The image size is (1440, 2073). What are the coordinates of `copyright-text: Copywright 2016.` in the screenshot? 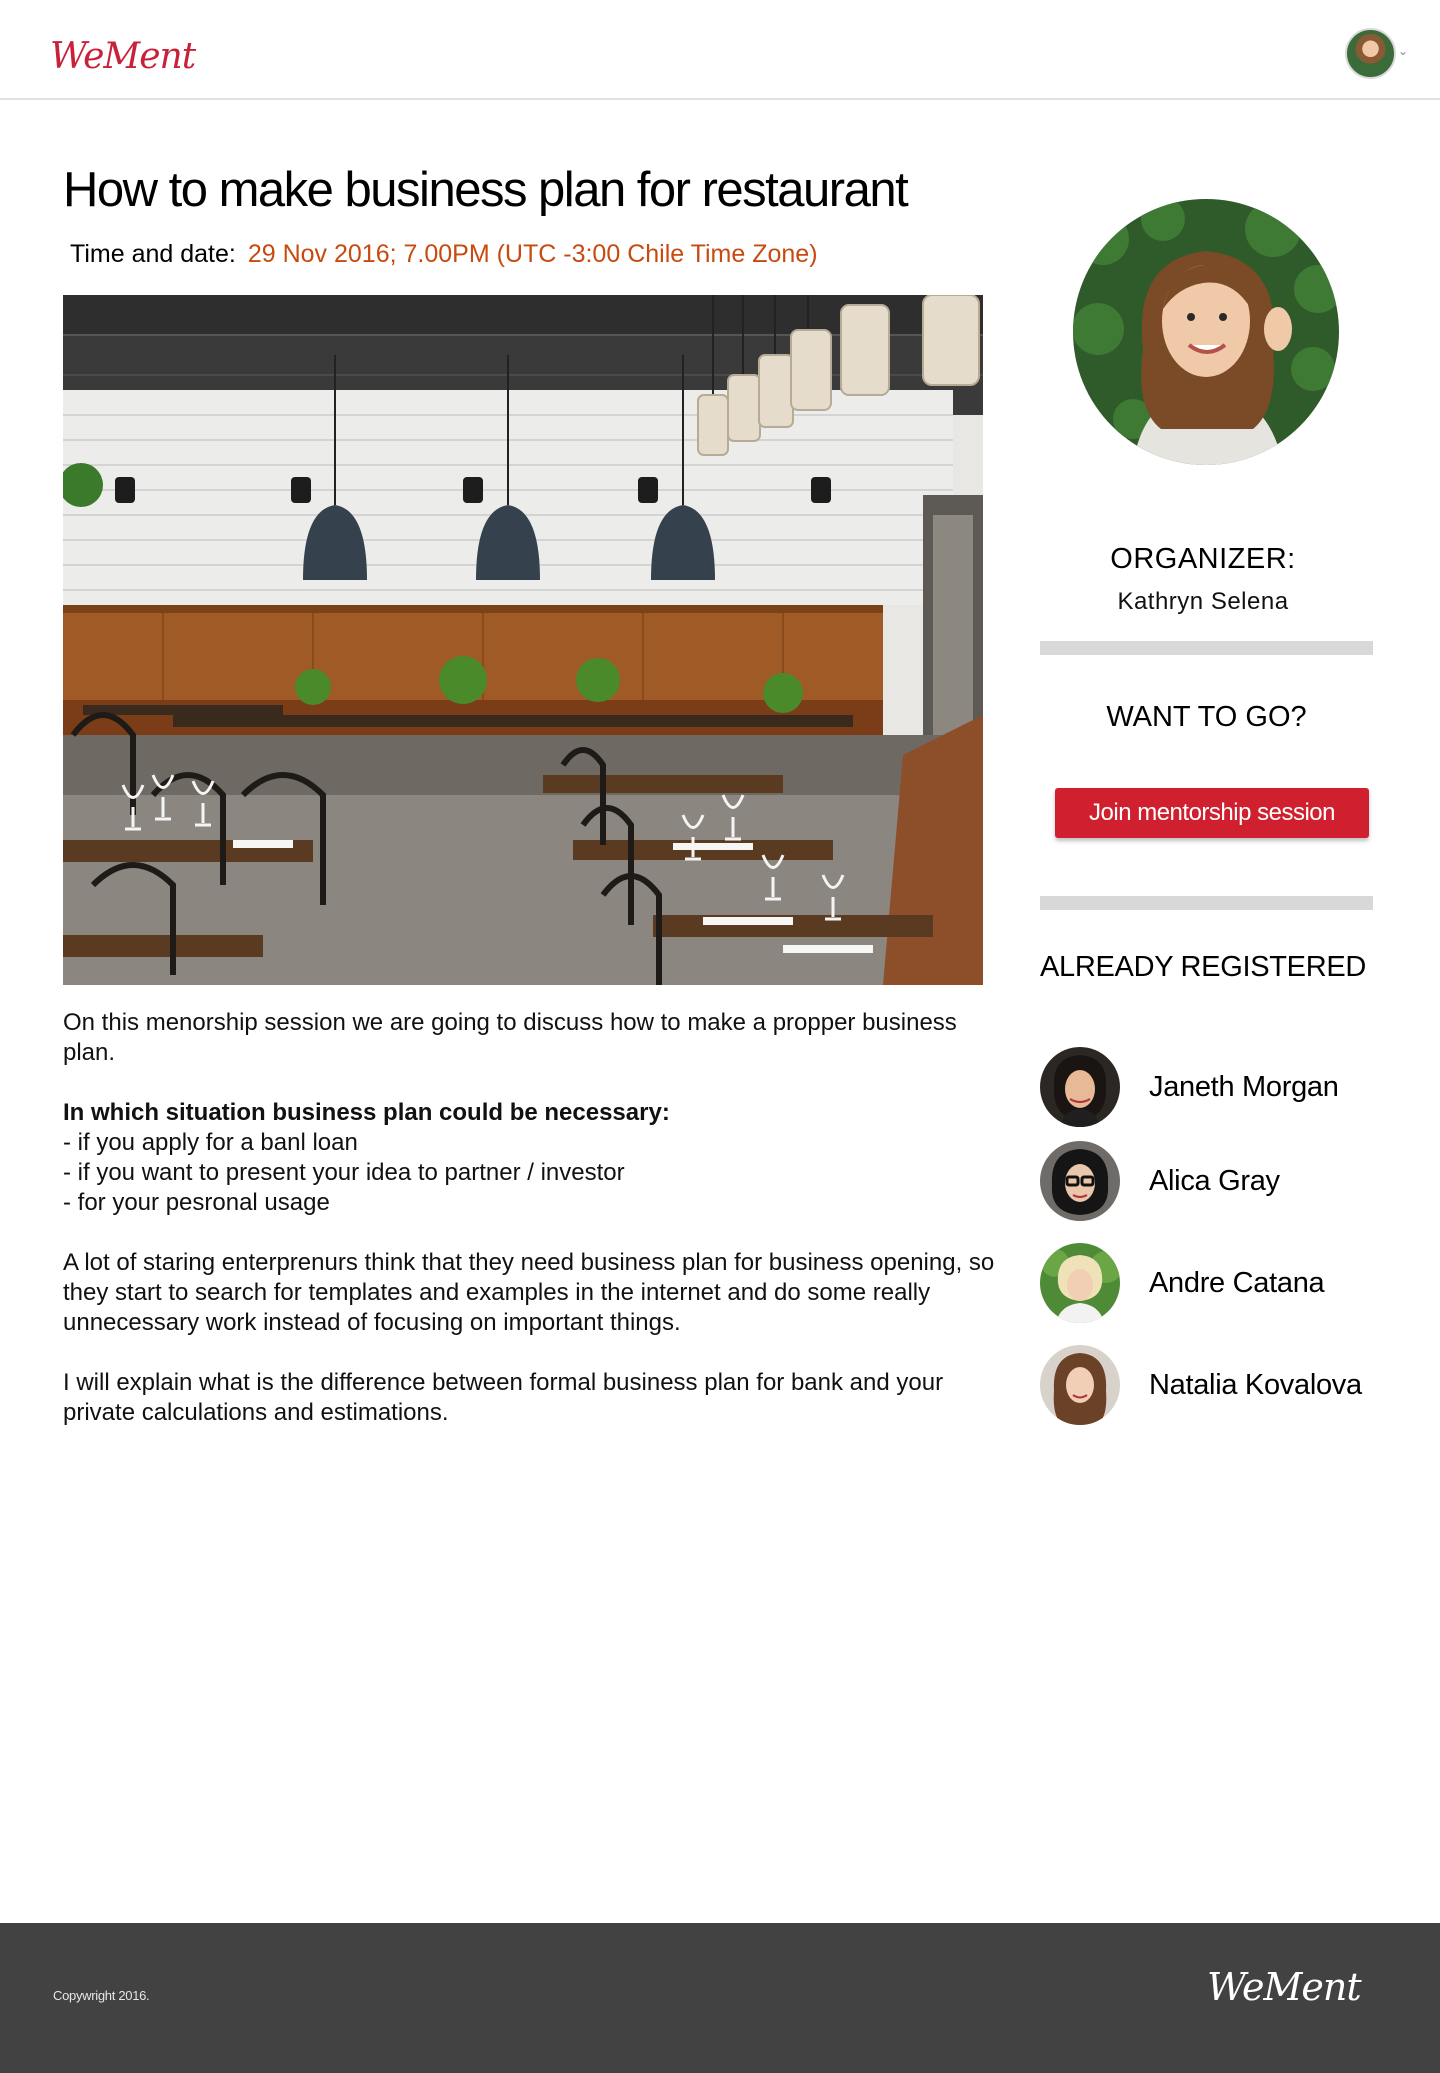 It's located at (101, 1995).